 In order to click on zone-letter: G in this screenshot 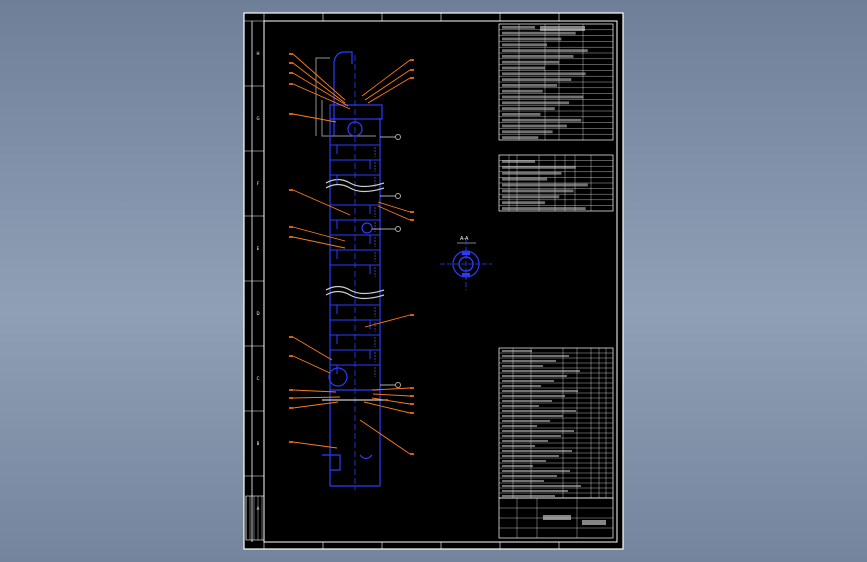, I will do `click(257, 118)`.